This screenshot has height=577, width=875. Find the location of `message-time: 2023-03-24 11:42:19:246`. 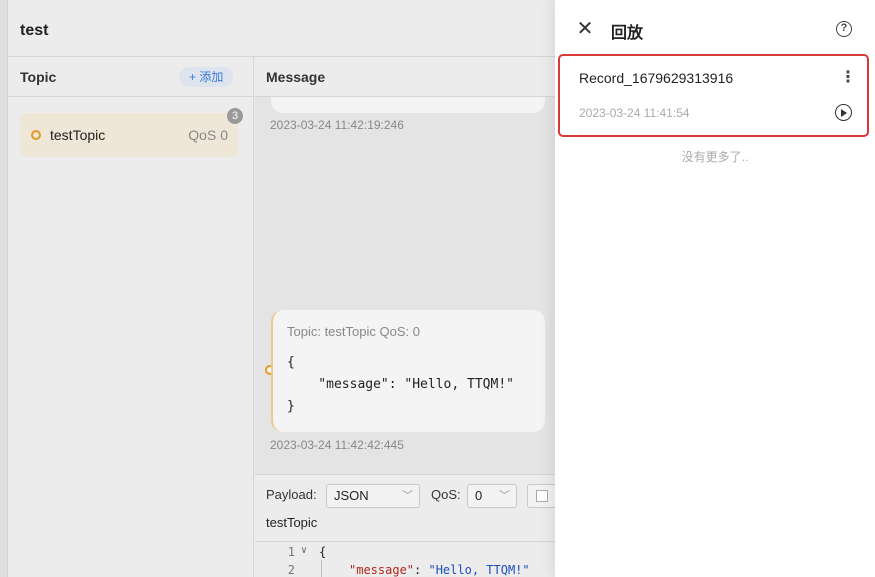

message-time: 2023-03-24 11:42:19:246 is located at coordinates (337, 125).